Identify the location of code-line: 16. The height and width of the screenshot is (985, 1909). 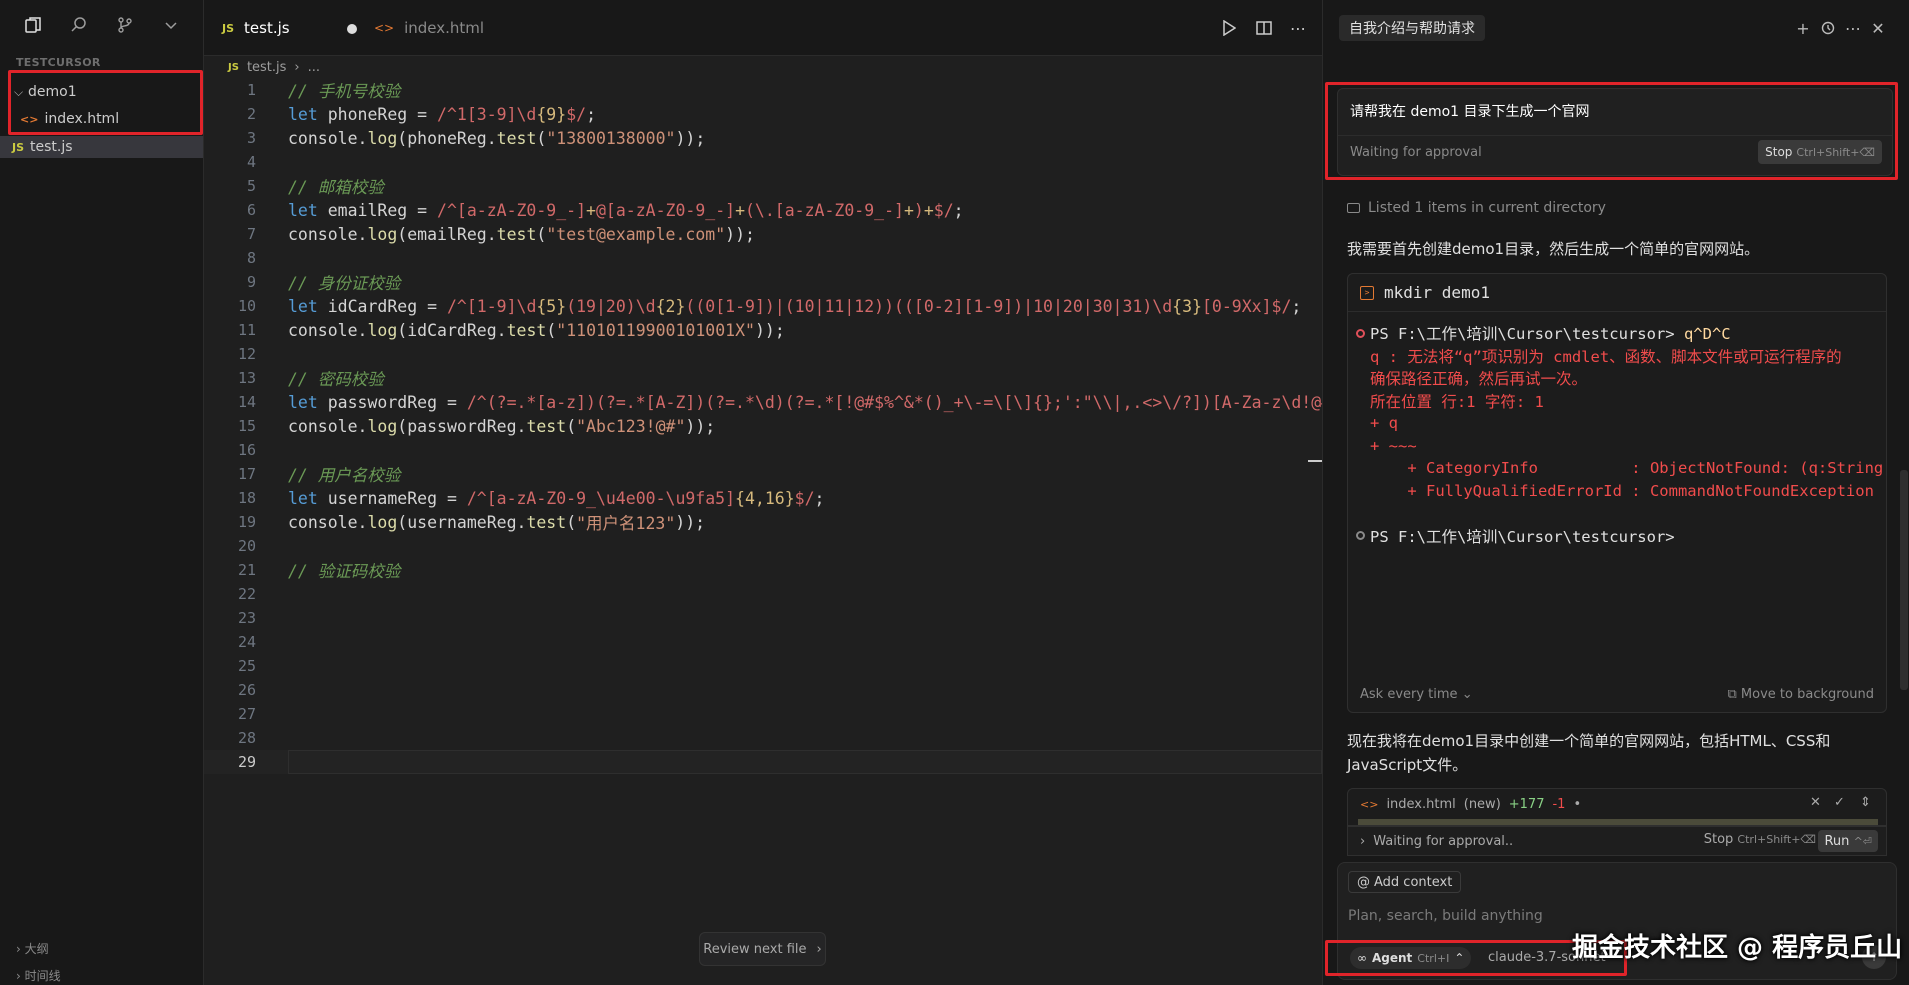
(763, 450).